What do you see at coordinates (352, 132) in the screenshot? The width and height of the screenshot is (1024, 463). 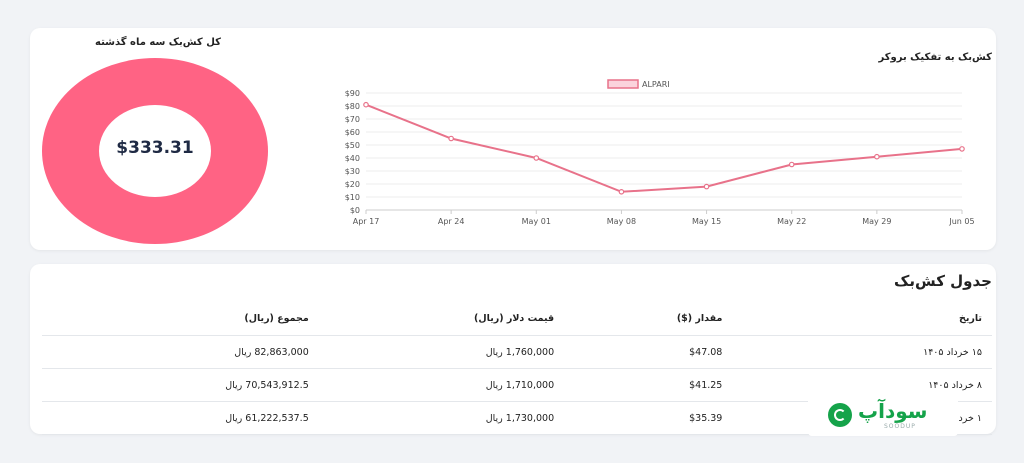 I see `y-tick-label: $60` at bounding box center [352, 132].